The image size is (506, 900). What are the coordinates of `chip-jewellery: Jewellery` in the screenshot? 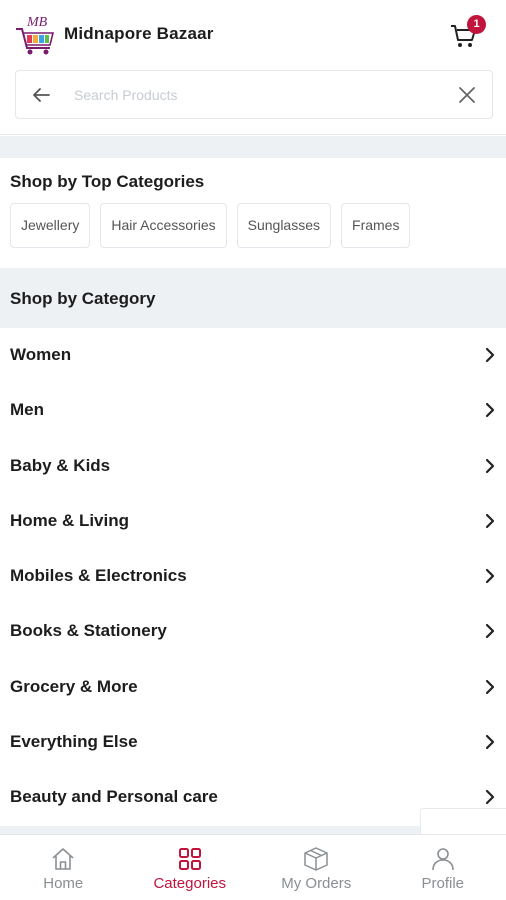 It's located at (50, 225).